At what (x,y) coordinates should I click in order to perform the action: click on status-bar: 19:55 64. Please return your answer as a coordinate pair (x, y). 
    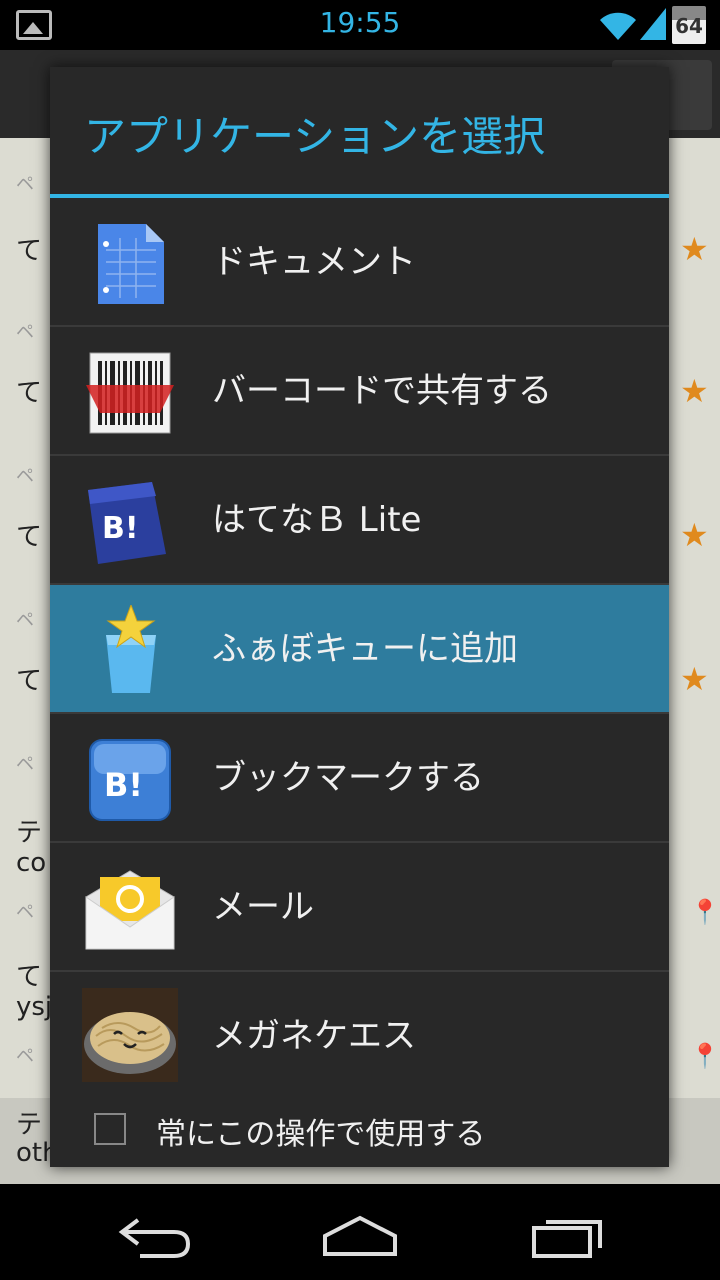
    Looking at the image, I should click on (360, 25).